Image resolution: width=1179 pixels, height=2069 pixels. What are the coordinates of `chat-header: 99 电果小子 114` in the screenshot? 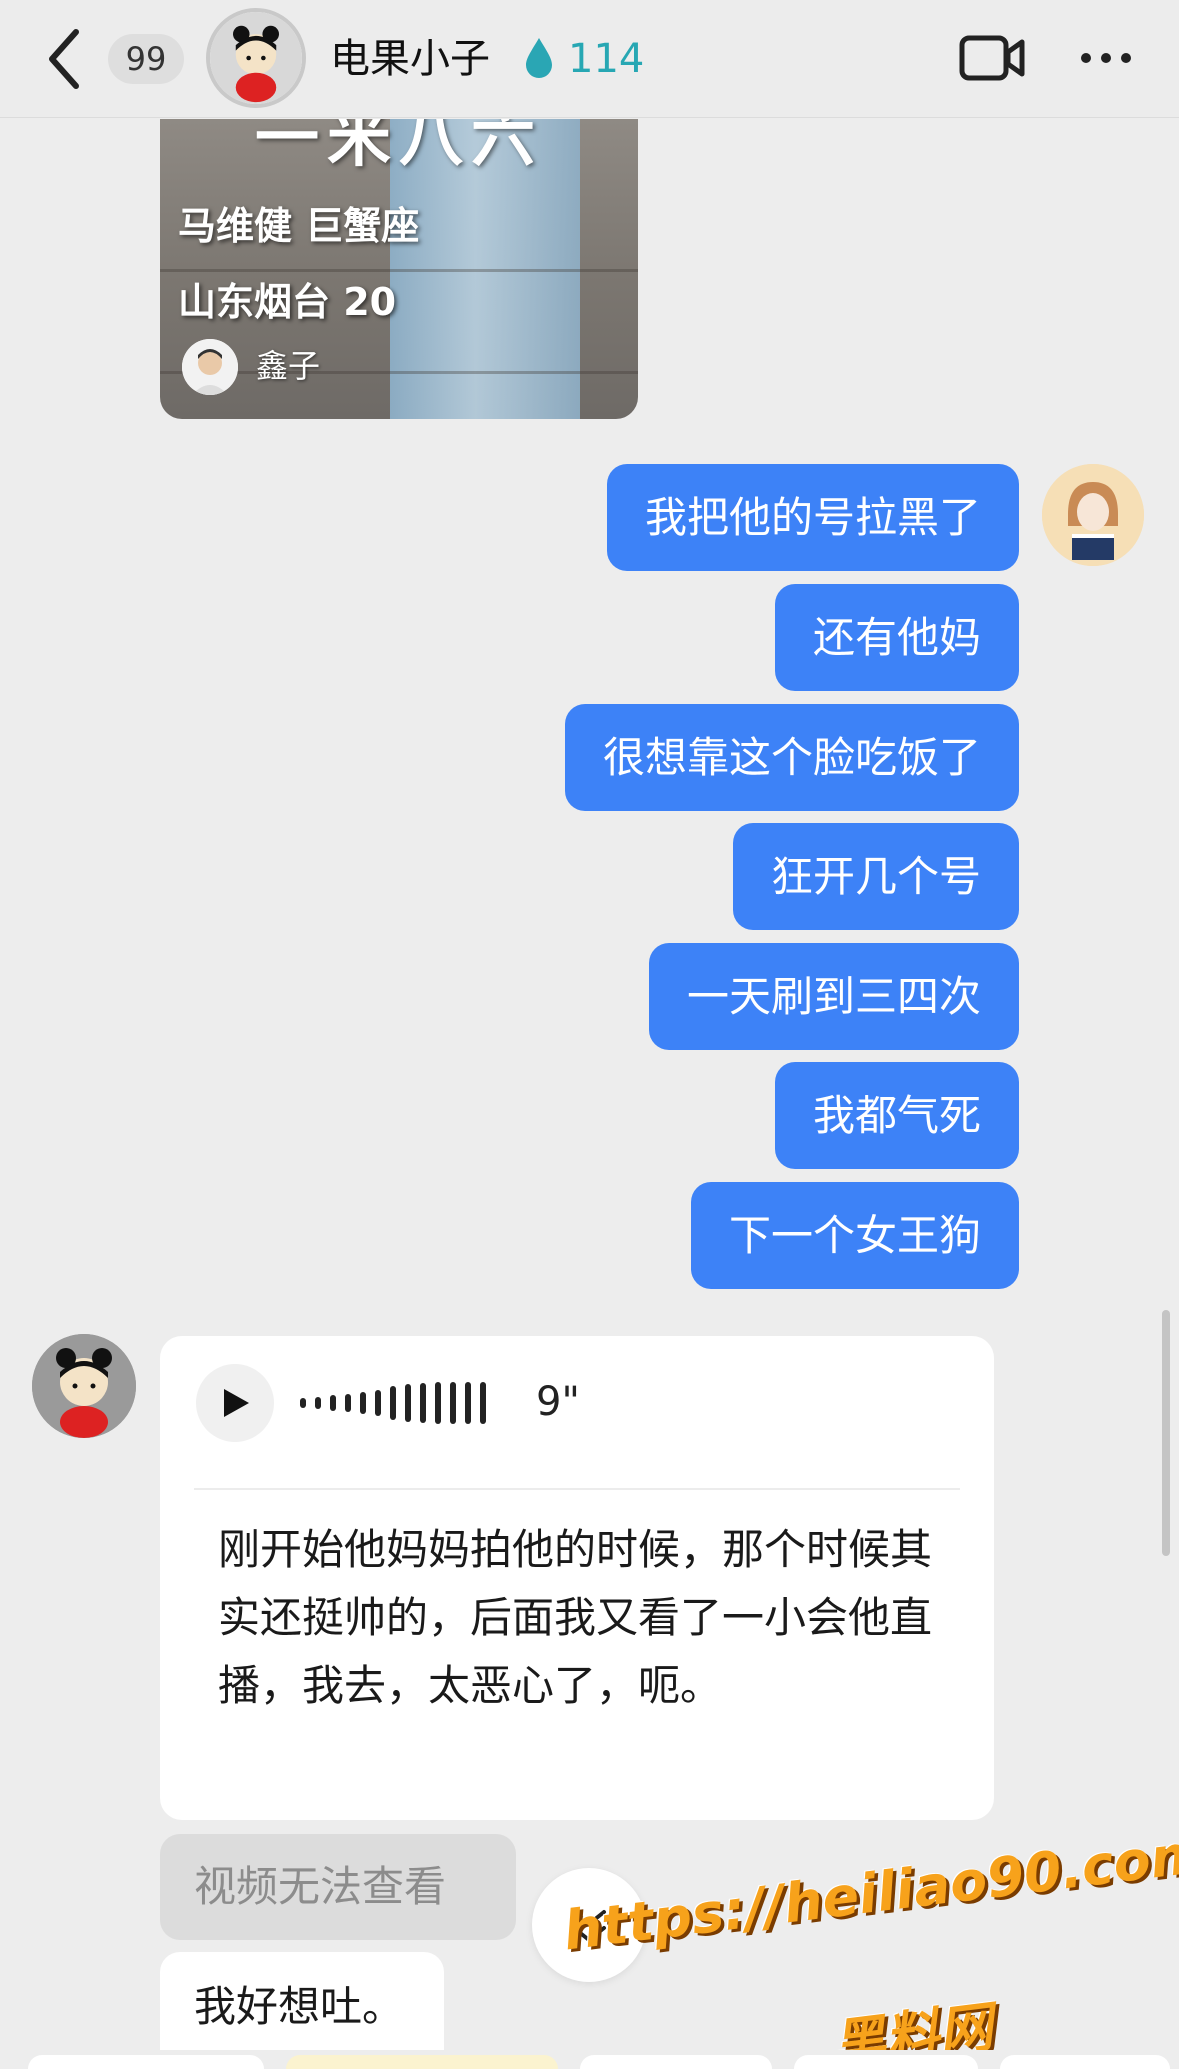 It's located at (589, 59).